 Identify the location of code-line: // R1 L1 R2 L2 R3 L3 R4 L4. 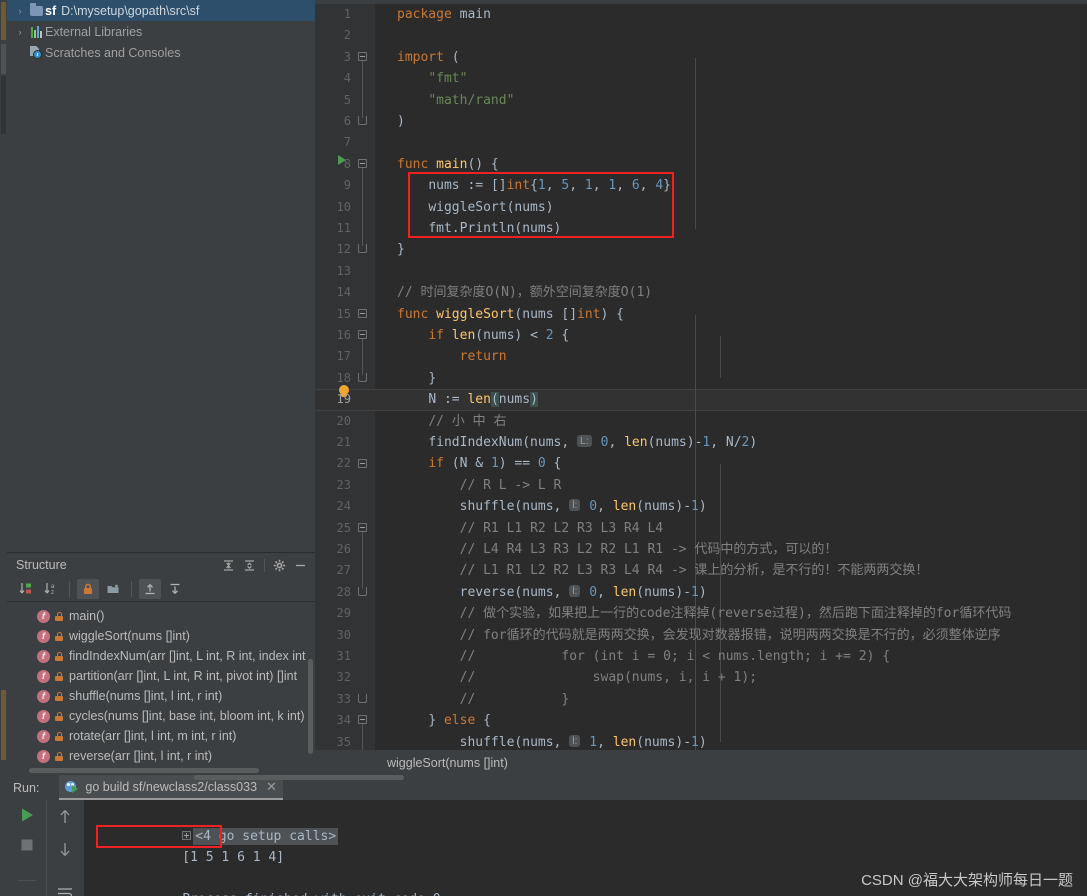
(701, 528).